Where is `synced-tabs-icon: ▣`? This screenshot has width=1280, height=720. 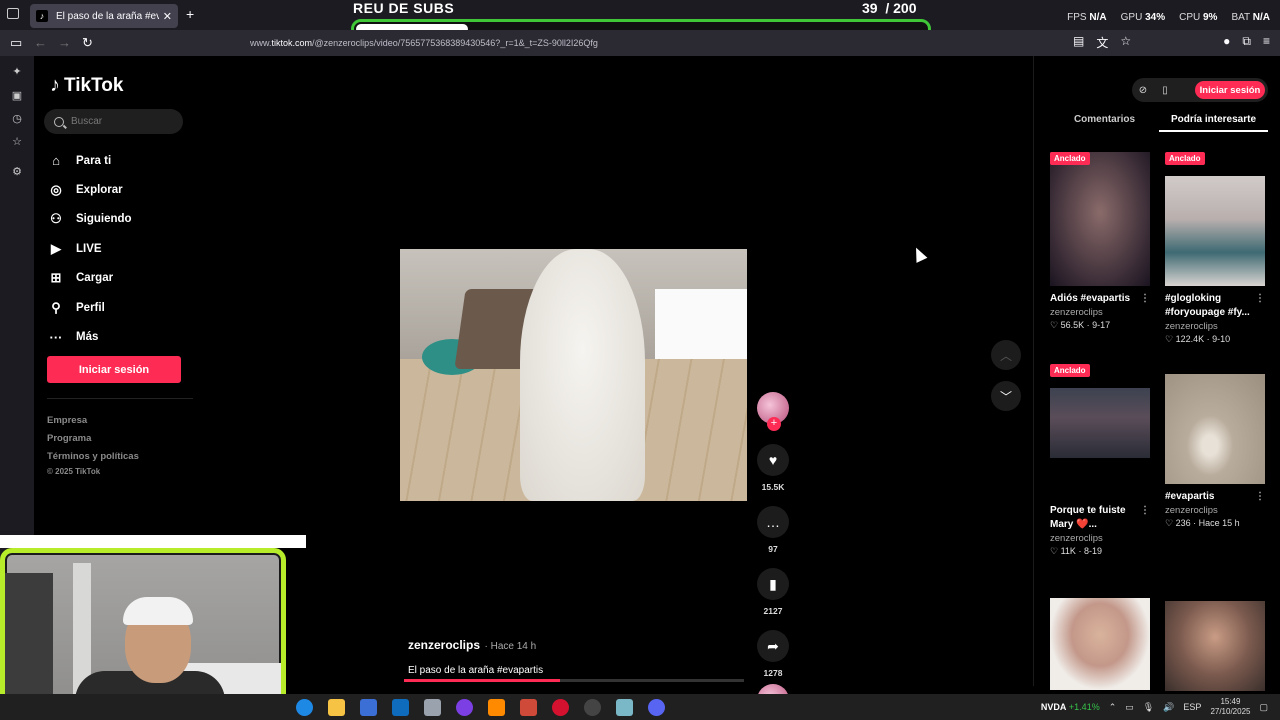 synced-tabs-icon: ▣ is located at coordinates (17, 96).